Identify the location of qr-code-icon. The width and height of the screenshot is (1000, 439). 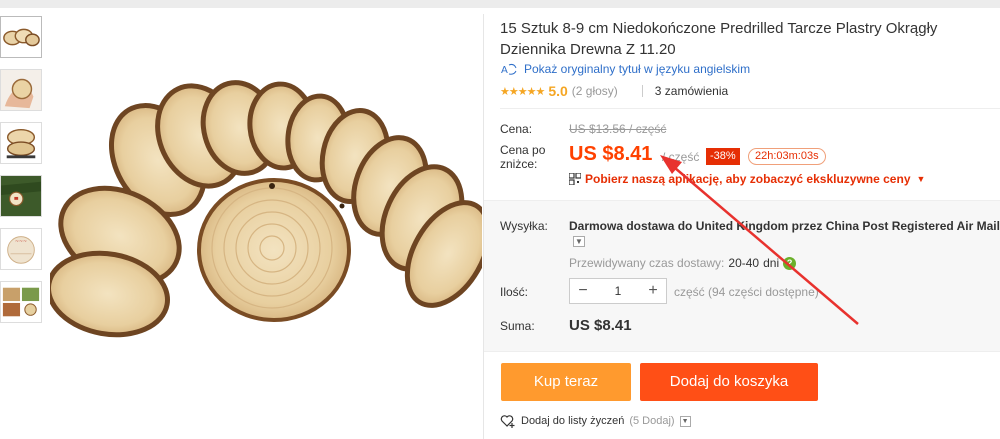
(575, 179).